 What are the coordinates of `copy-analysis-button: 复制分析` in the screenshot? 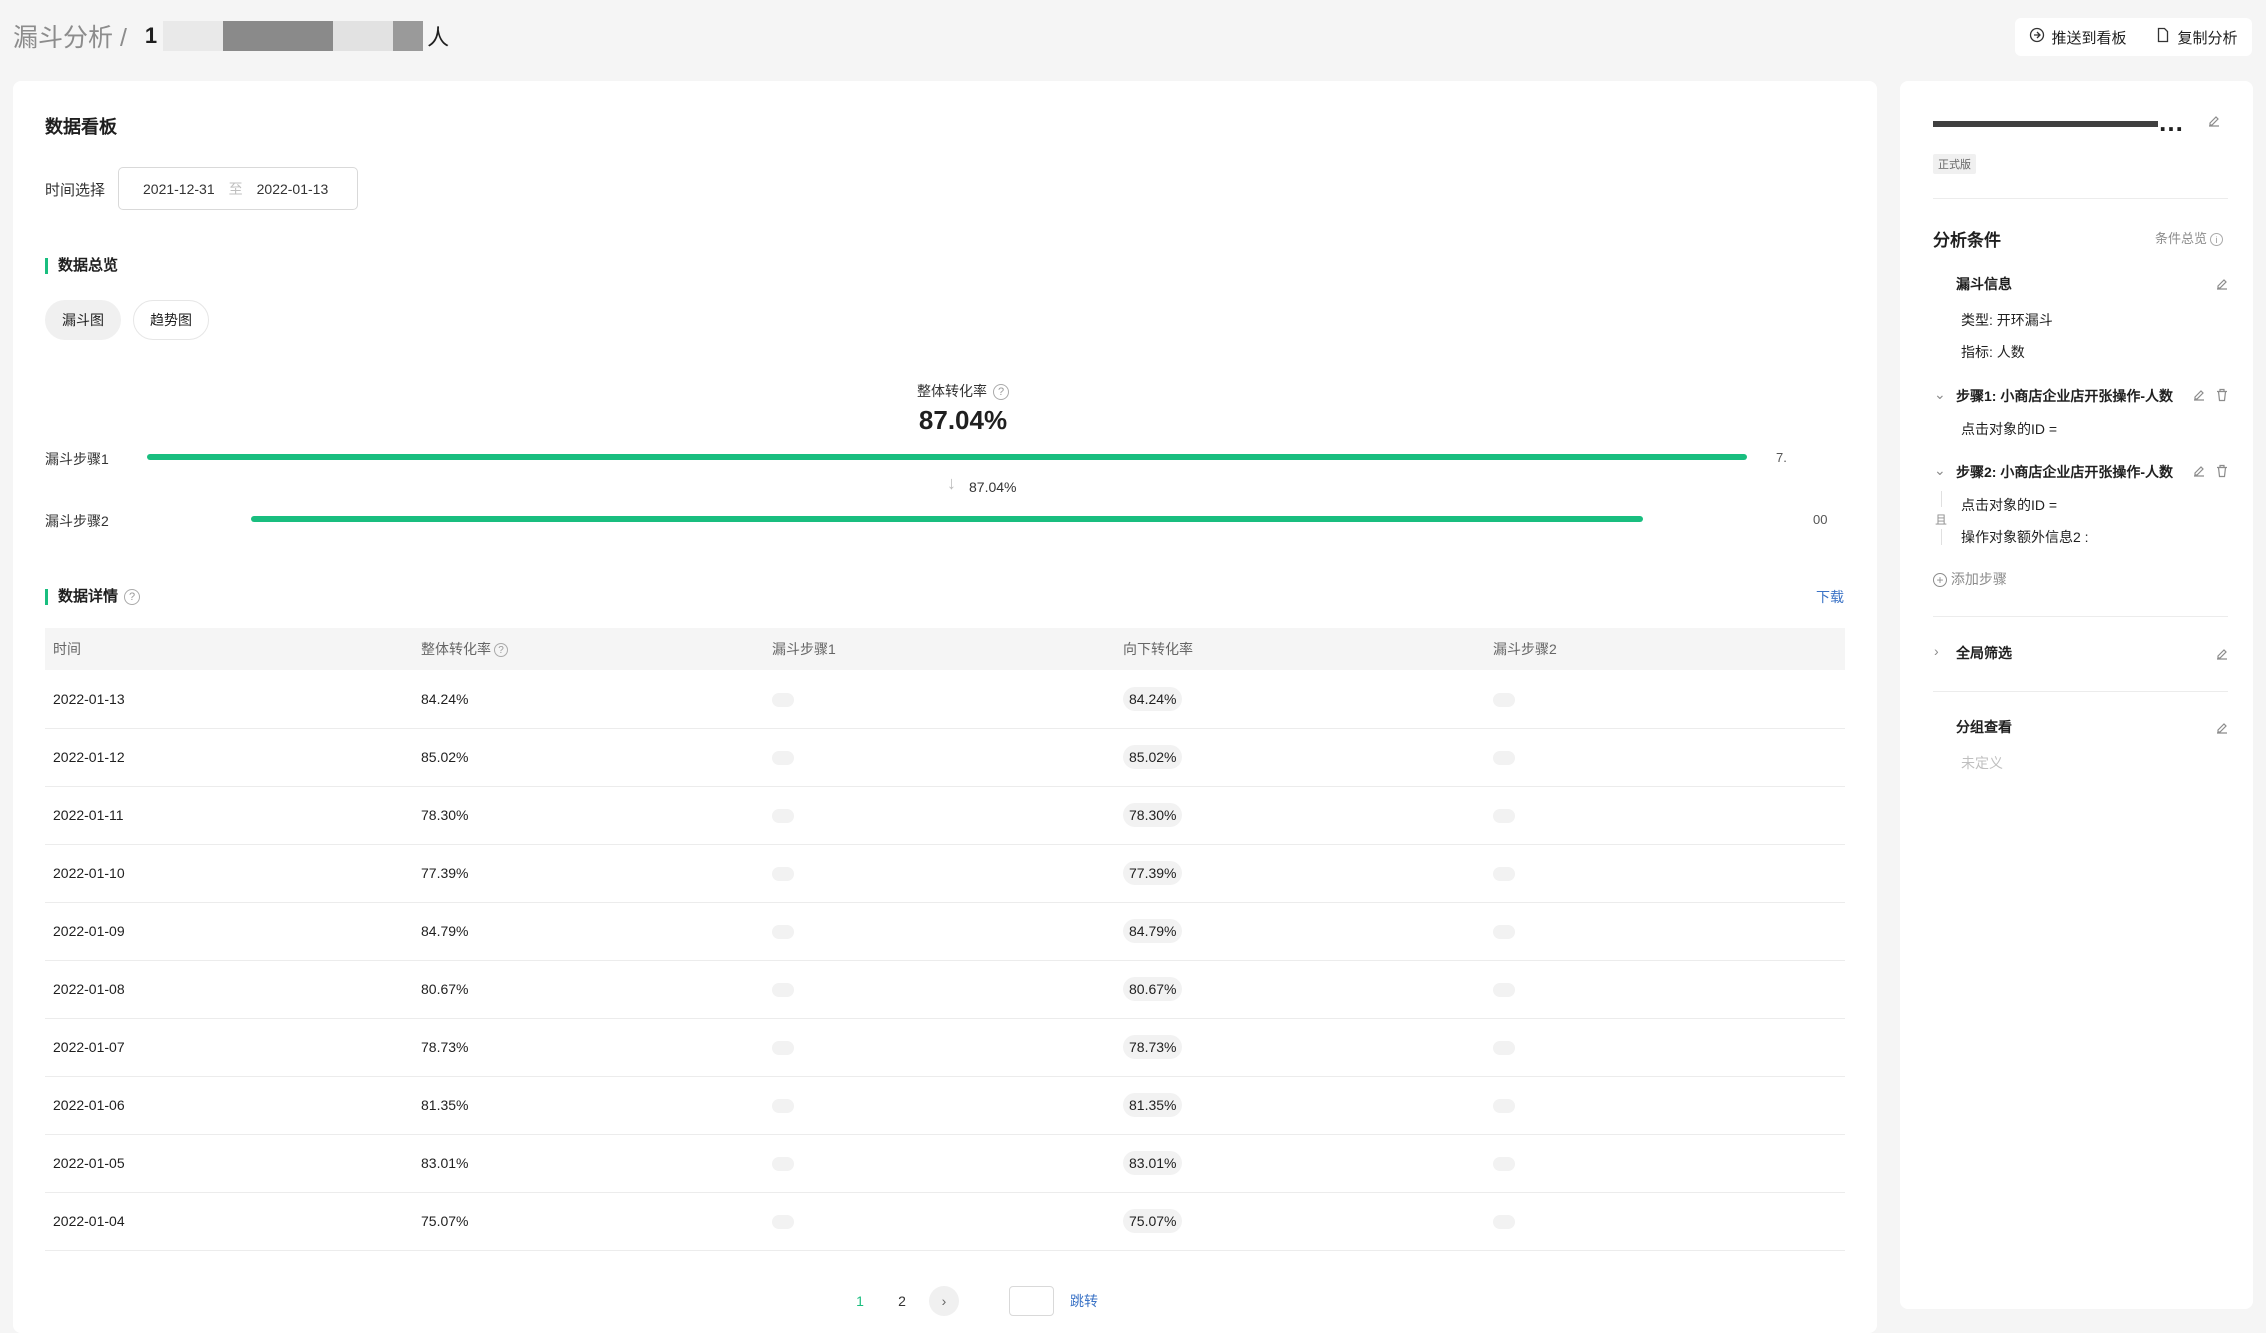 It's located at (2196, 37).